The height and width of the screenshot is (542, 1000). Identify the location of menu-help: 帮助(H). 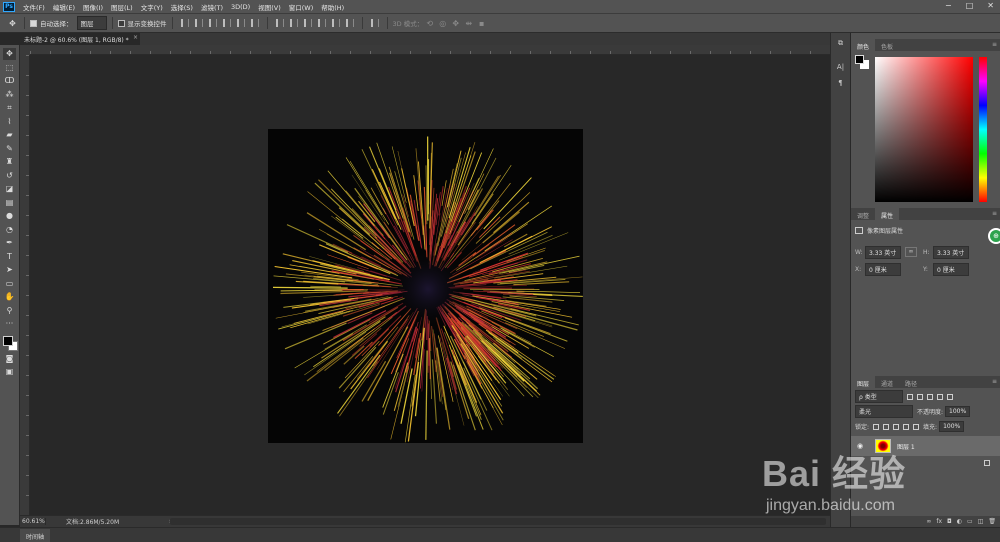
(332, 7).